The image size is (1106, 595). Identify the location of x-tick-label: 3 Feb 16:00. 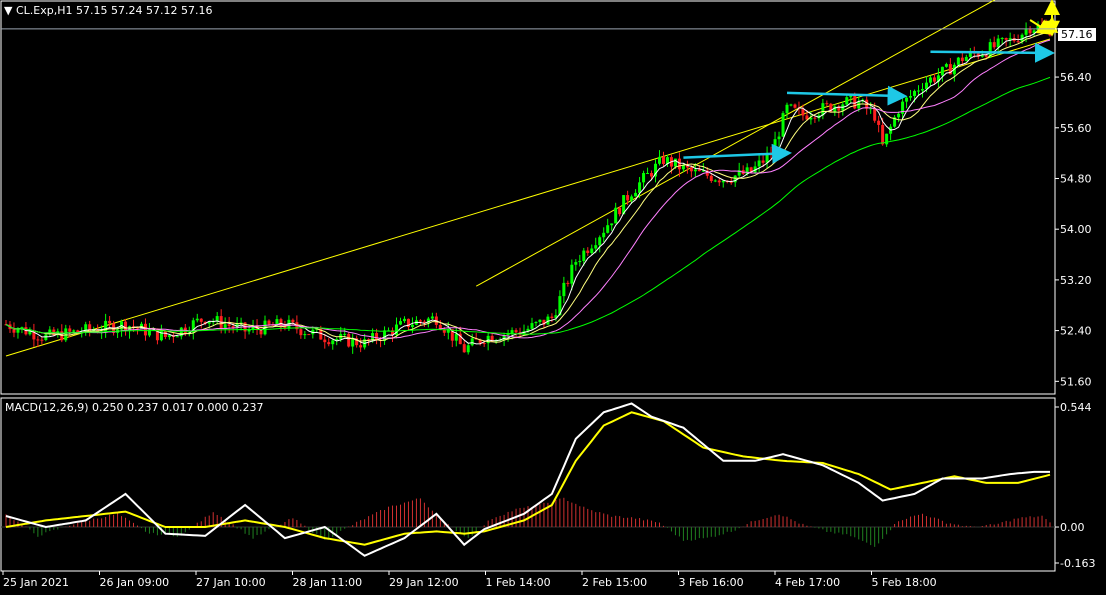
(711, 582).